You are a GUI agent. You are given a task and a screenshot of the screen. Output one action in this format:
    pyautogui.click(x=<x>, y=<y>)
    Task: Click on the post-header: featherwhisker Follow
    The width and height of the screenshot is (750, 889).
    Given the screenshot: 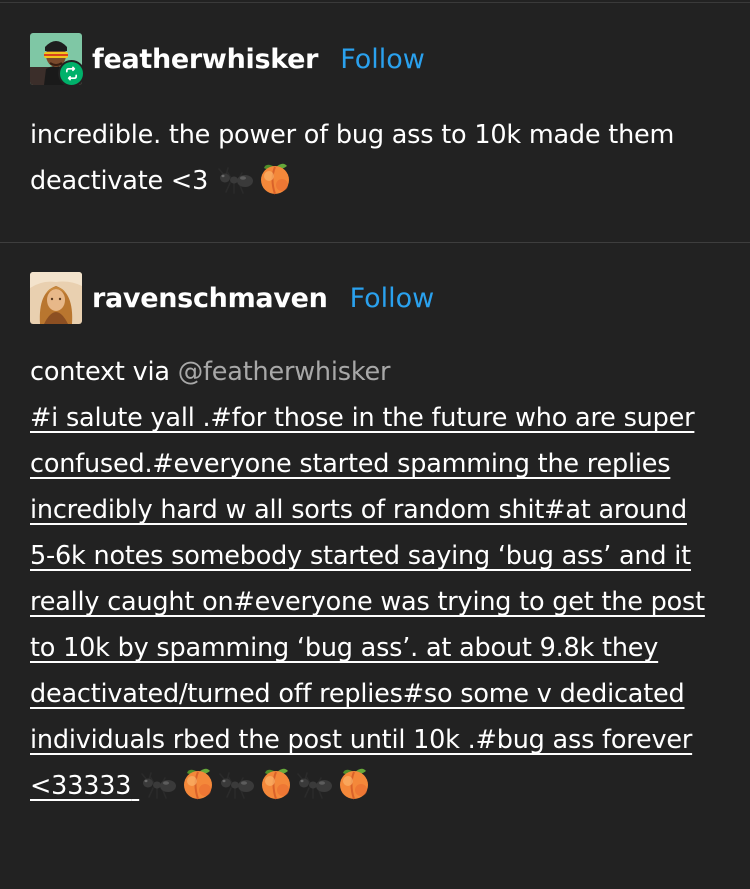 What is the action you would take?
    pyautogui.click(x=227, y=60)
    